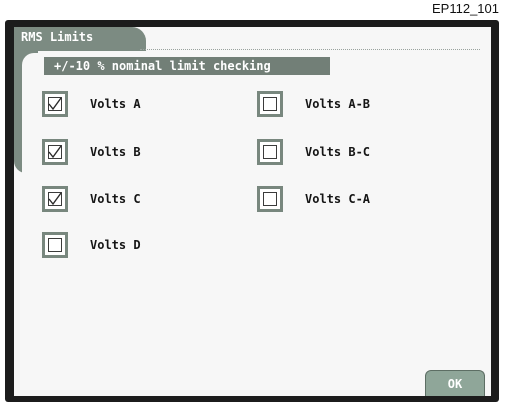 The image size is (505, 406). I want to click on checkbox-volts-a: Volts A, so click(91, 104).